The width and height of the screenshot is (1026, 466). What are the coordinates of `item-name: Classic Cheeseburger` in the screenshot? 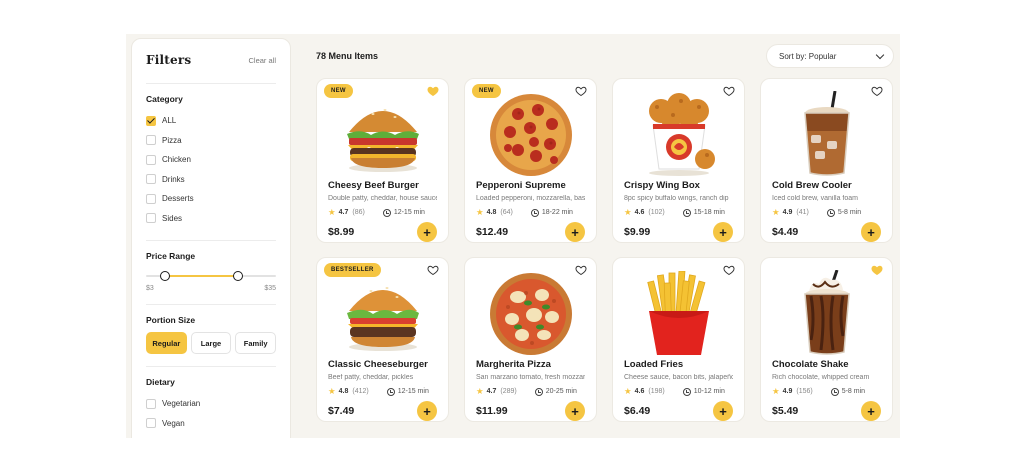 It's located at (378, 364).